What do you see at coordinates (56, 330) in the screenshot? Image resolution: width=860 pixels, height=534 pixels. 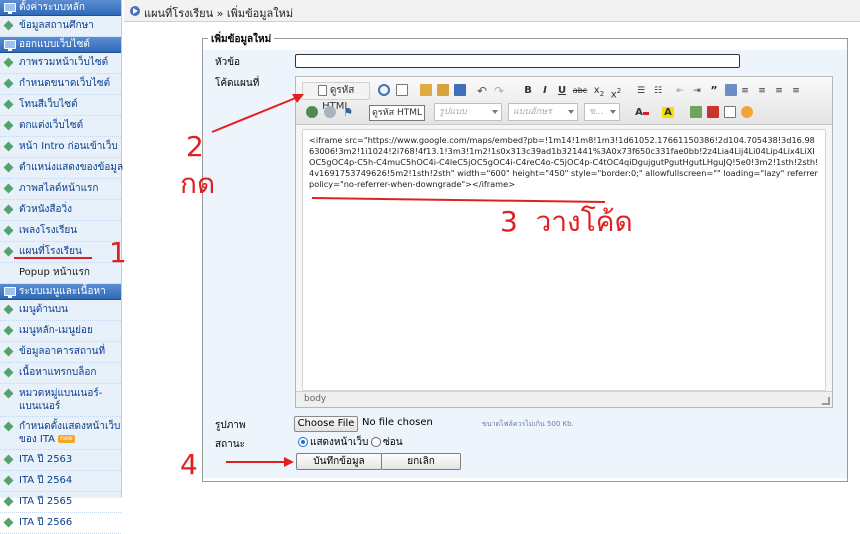 I see `sidebar-item-label: เมนูหลัก-เมนูย่อย` at bounding box center [56, 330].